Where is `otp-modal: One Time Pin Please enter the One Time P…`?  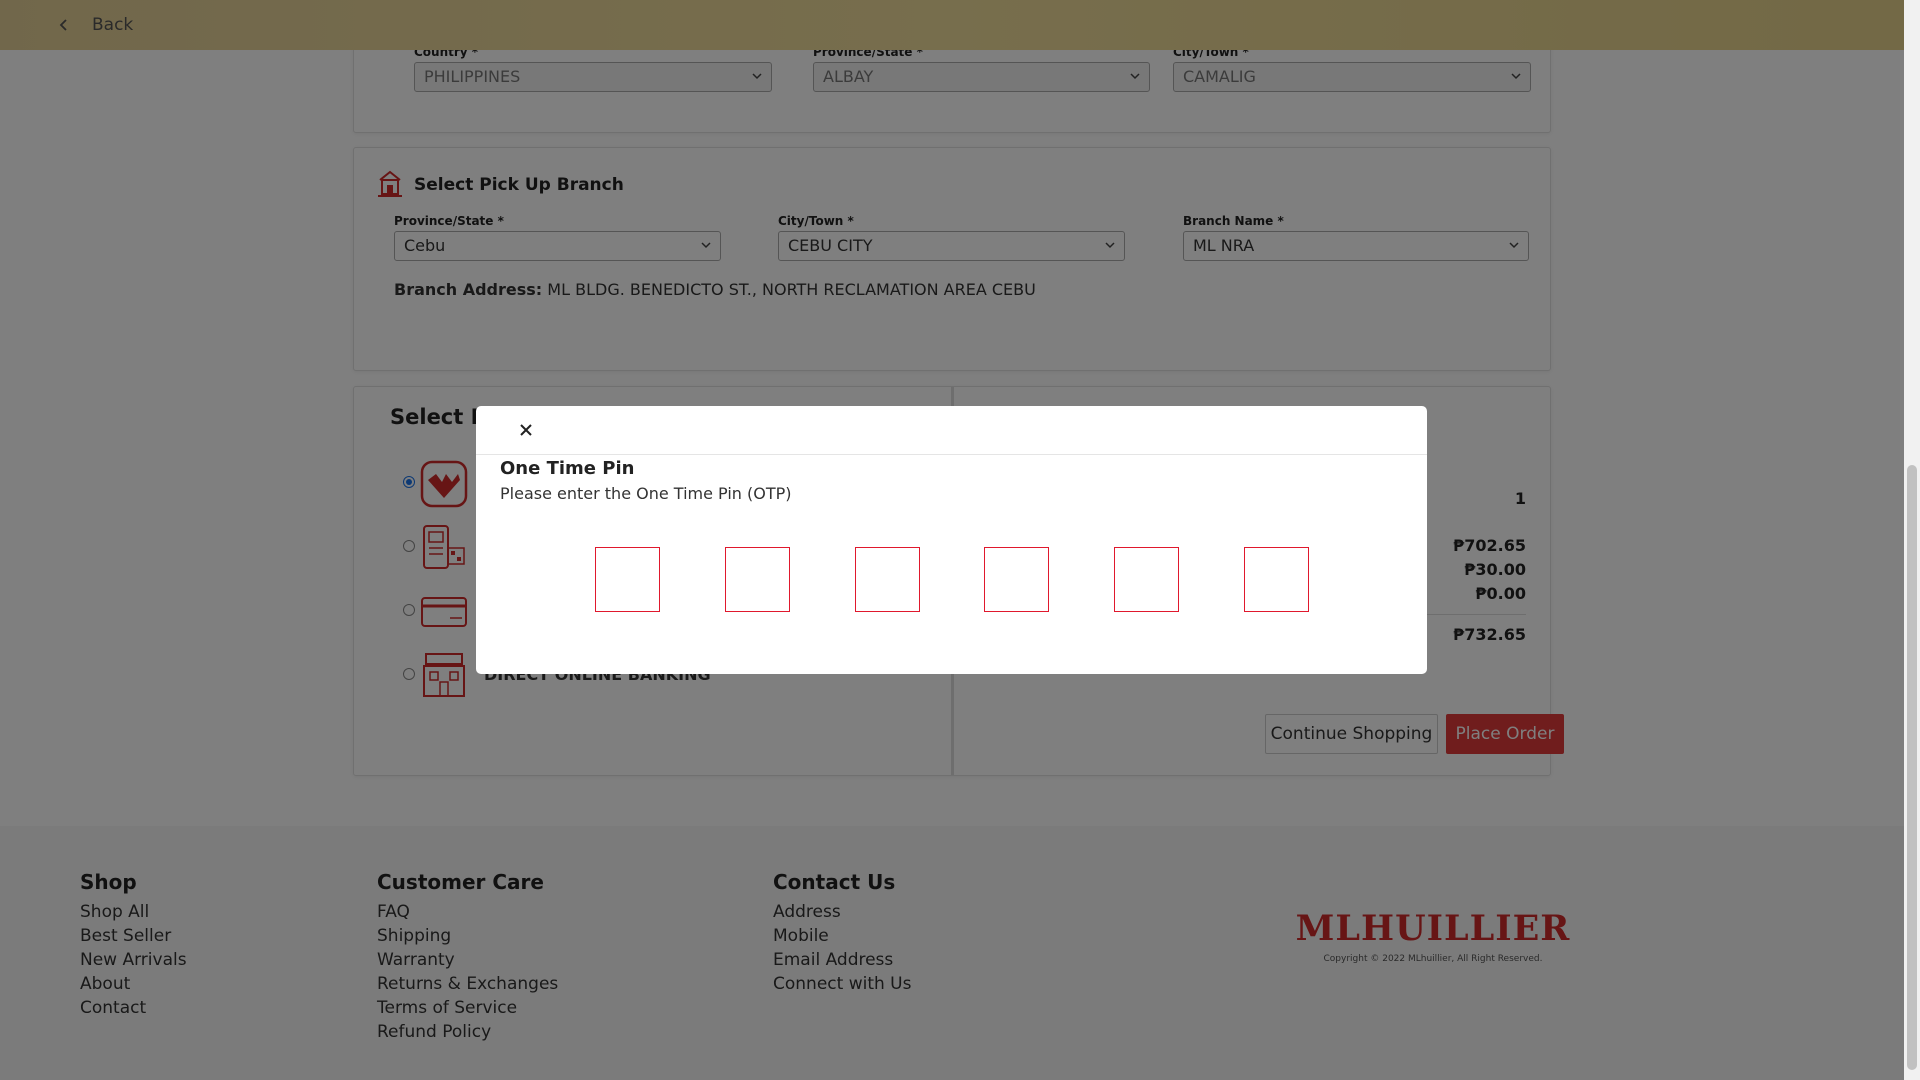
otp-modal: One Time Pin Please enter the One Time P… is located at coordinates (951, 540).